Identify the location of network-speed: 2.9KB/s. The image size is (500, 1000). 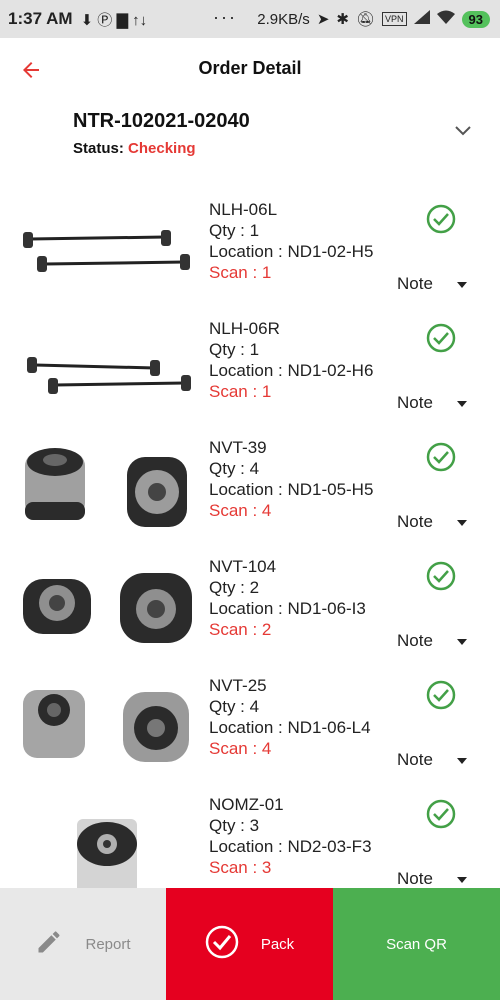
(283, 19).